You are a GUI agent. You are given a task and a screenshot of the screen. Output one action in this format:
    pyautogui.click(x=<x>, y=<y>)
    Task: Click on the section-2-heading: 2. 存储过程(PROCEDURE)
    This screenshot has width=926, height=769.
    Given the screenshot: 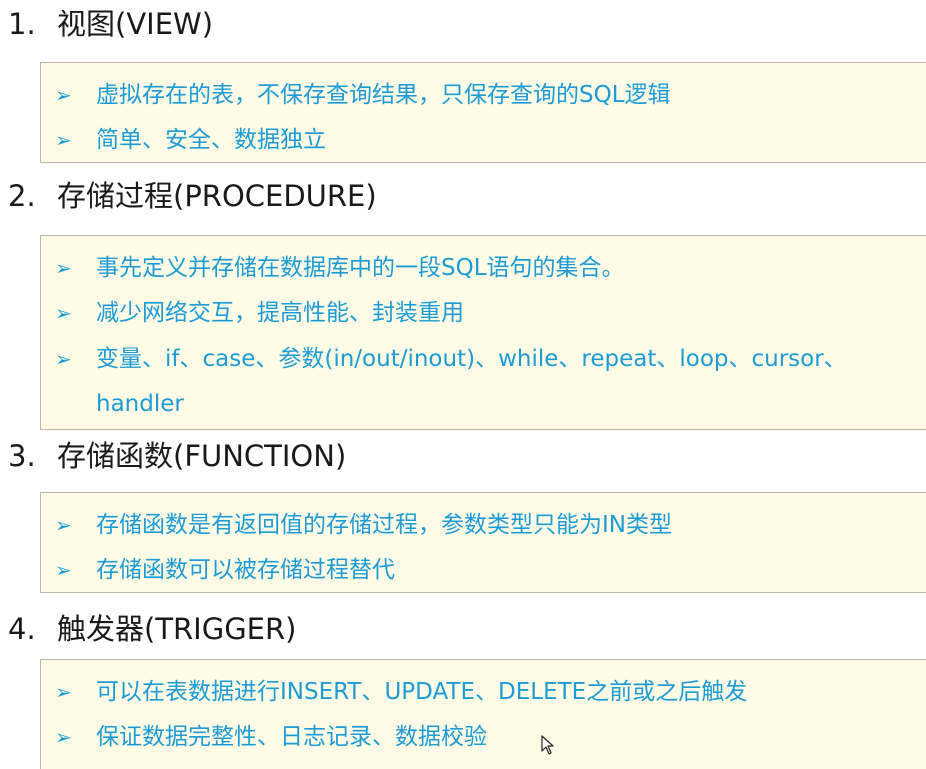 What is the action you would take?
    pyautogui.click(x=192, y=196)
    